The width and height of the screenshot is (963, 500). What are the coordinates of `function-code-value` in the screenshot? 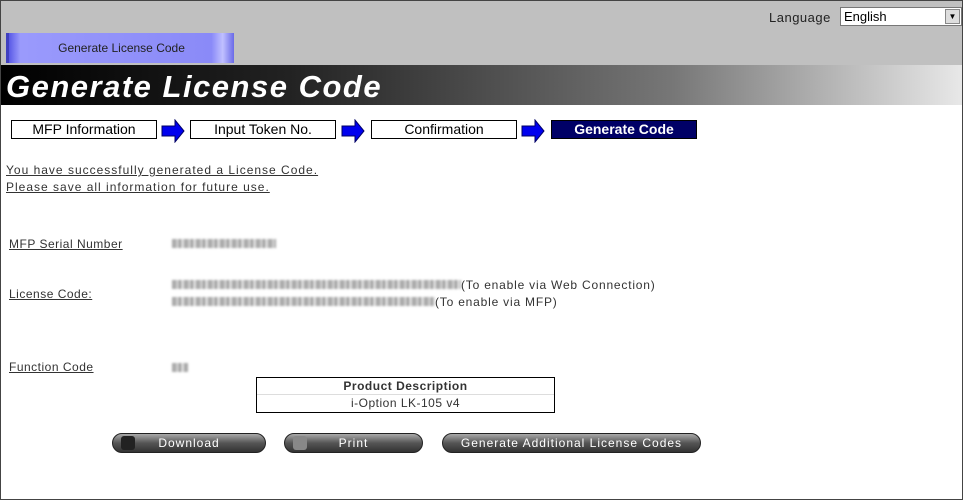 It's located at (180, 367).